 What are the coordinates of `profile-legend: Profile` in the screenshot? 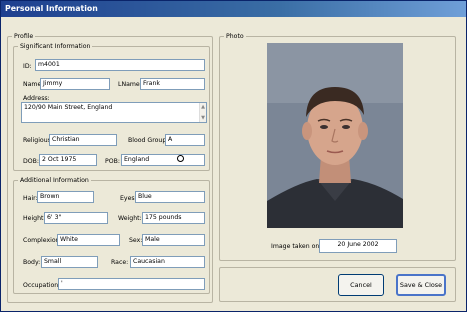 It's located at (24, 36).